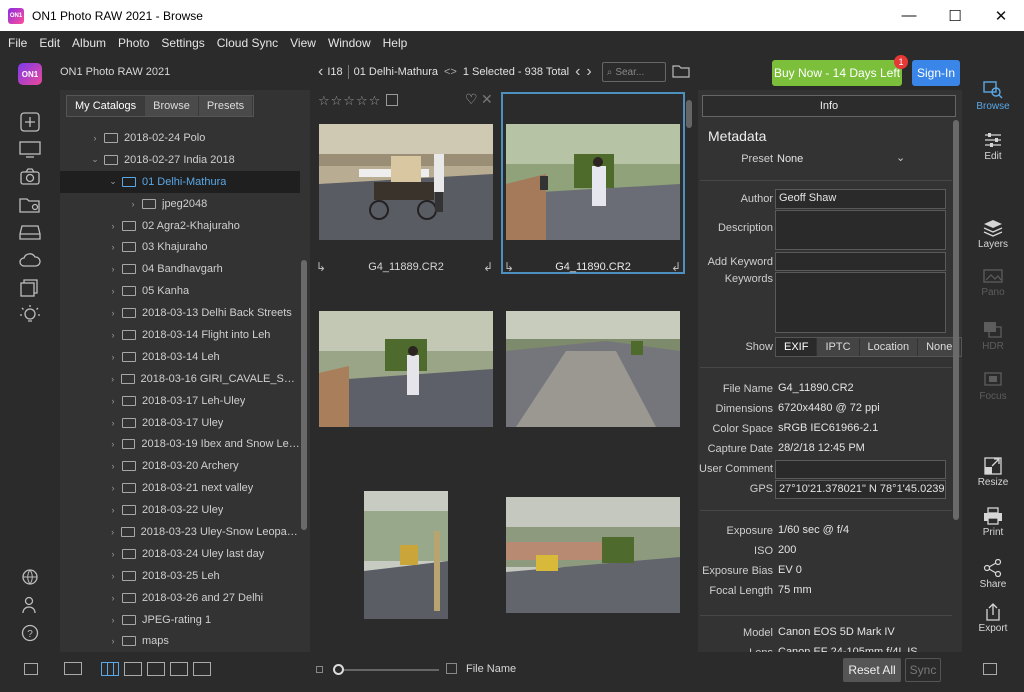 The width and height of the screenshot is (1024, 692). What do you see at coordinates (106, 106) in the screenshot?
I see `tab-my-catalogs: My Catalogs` at bounding box center [106, 106].